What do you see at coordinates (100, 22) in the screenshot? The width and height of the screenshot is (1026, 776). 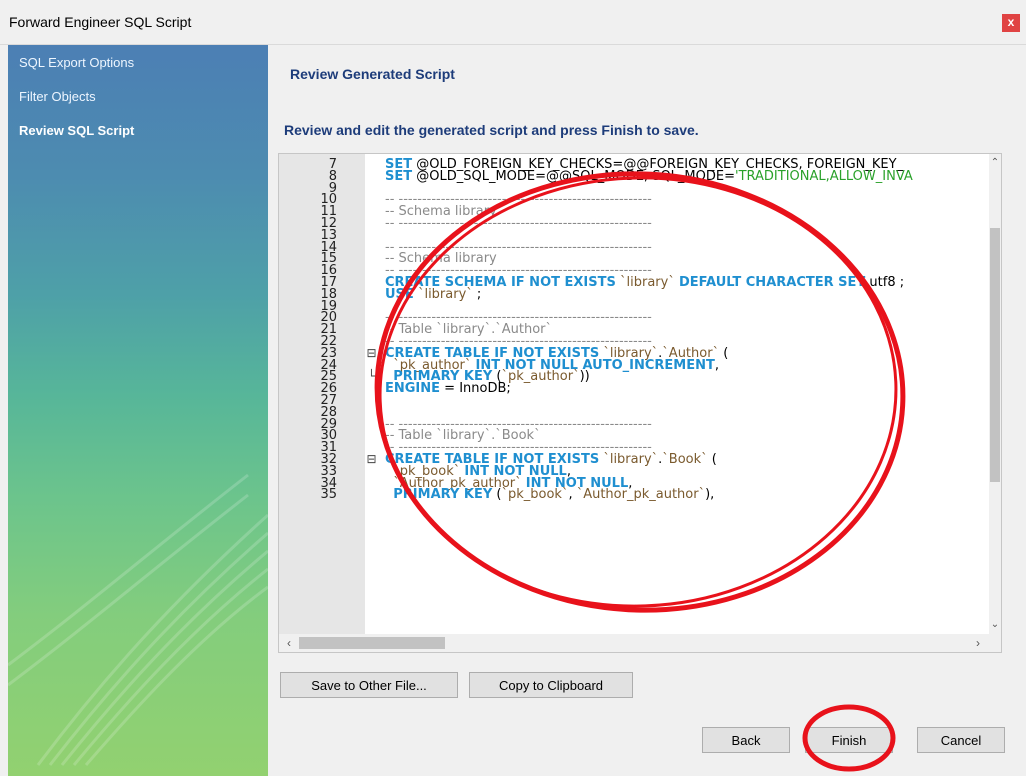 I see `window-title: Forward Engineer SQL Script` at bounding box center [100, 22].